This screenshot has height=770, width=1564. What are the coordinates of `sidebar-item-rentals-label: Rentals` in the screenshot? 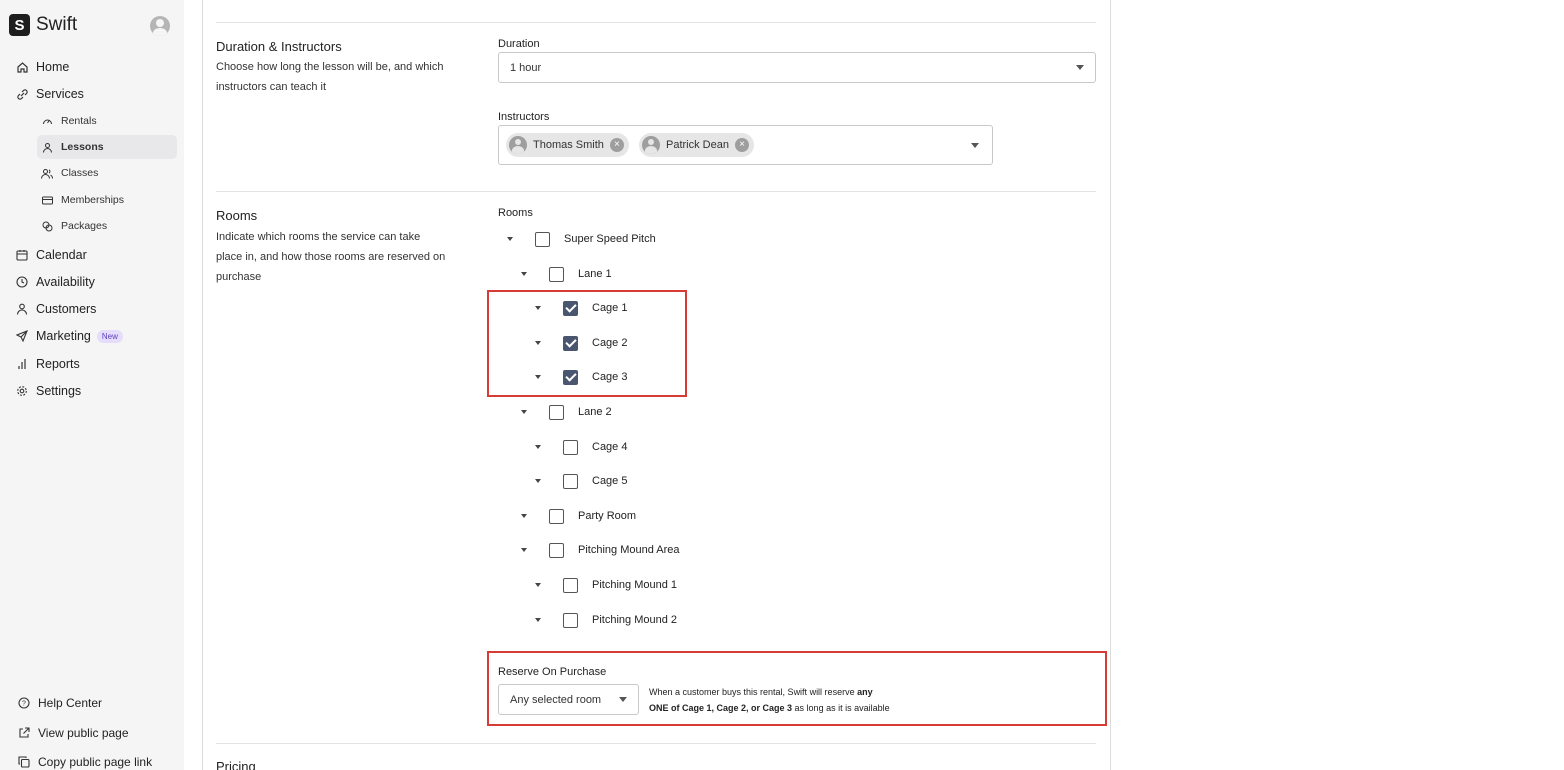 It's located at (79, 121).